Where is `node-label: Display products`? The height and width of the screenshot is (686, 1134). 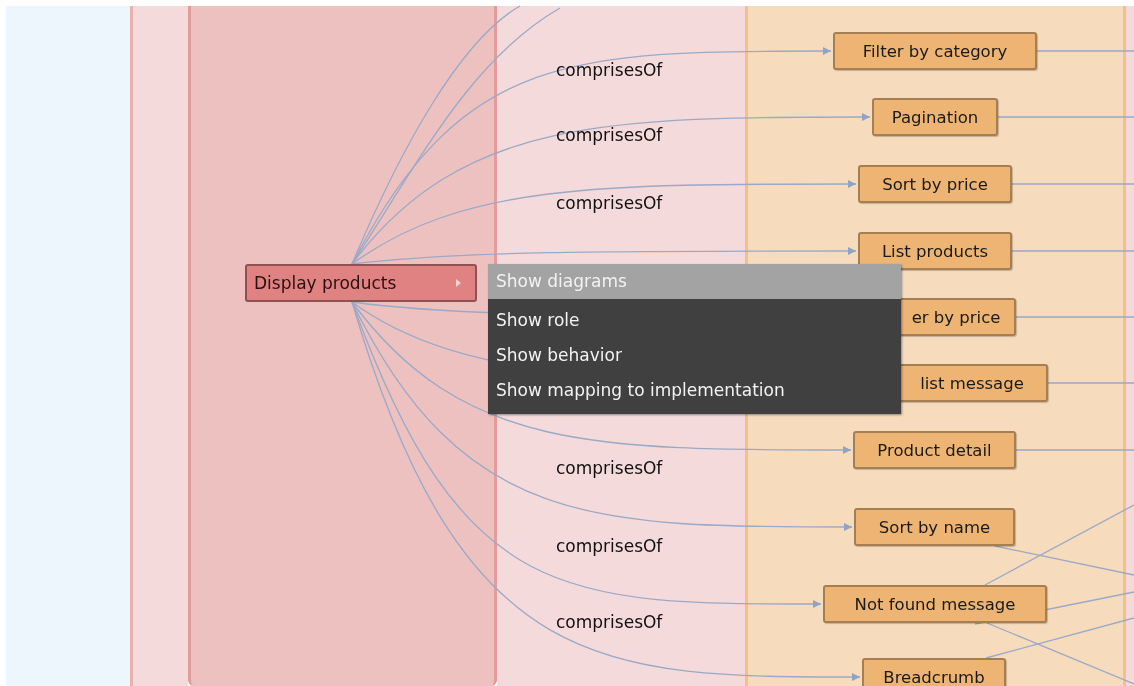
node-label: Display products is located at coordinates (326, 283).